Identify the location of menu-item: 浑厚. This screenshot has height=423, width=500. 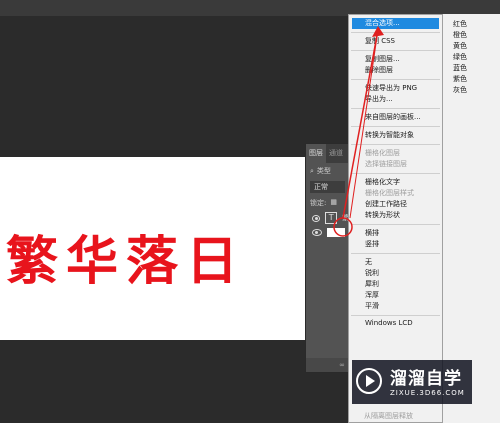
(395, 295).